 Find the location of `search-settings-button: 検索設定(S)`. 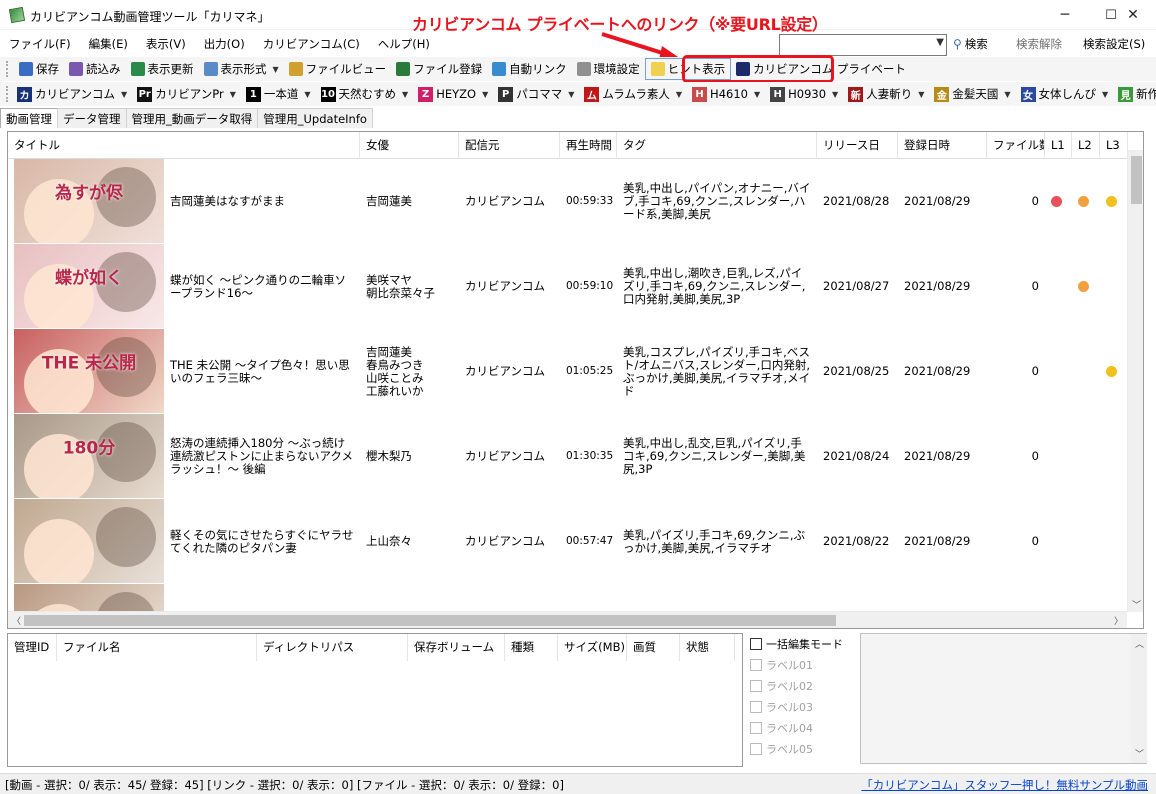

search-settings-button: 検索設定(S) is located at coordinates (1114, 44).